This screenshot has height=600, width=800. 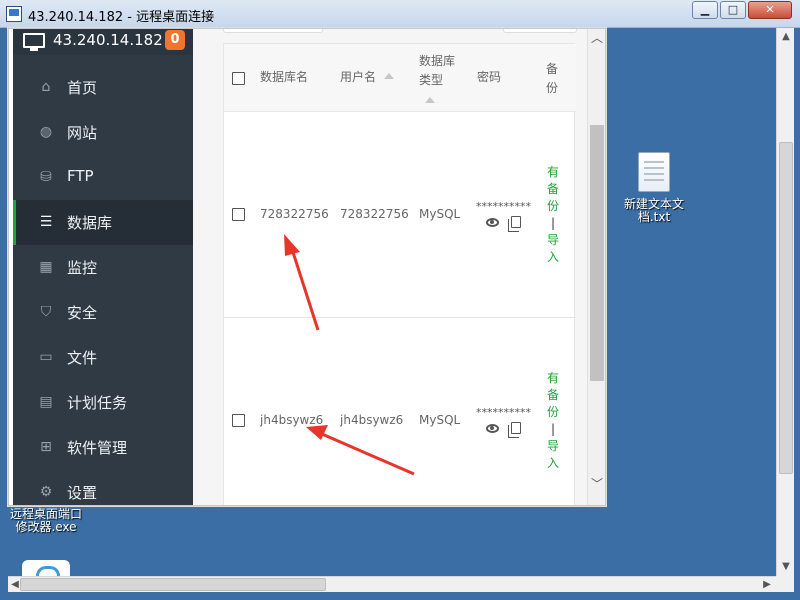 I want to click on title-bar: 43.240.14.182 - 远程桌面连接 ▁ □ ✕, so click(x=400, y=14).